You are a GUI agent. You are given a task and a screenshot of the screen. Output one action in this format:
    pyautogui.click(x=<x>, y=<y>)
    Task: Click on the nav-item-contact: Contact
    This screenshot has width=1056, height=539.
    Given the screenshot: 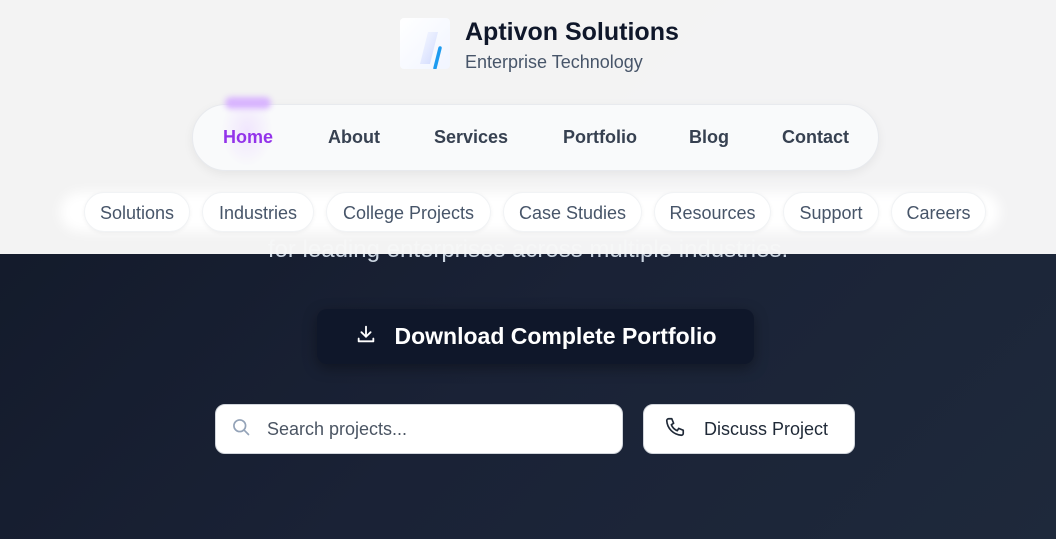 What is the action you would take?
    pyautogui.click(x=815, y=137)
    